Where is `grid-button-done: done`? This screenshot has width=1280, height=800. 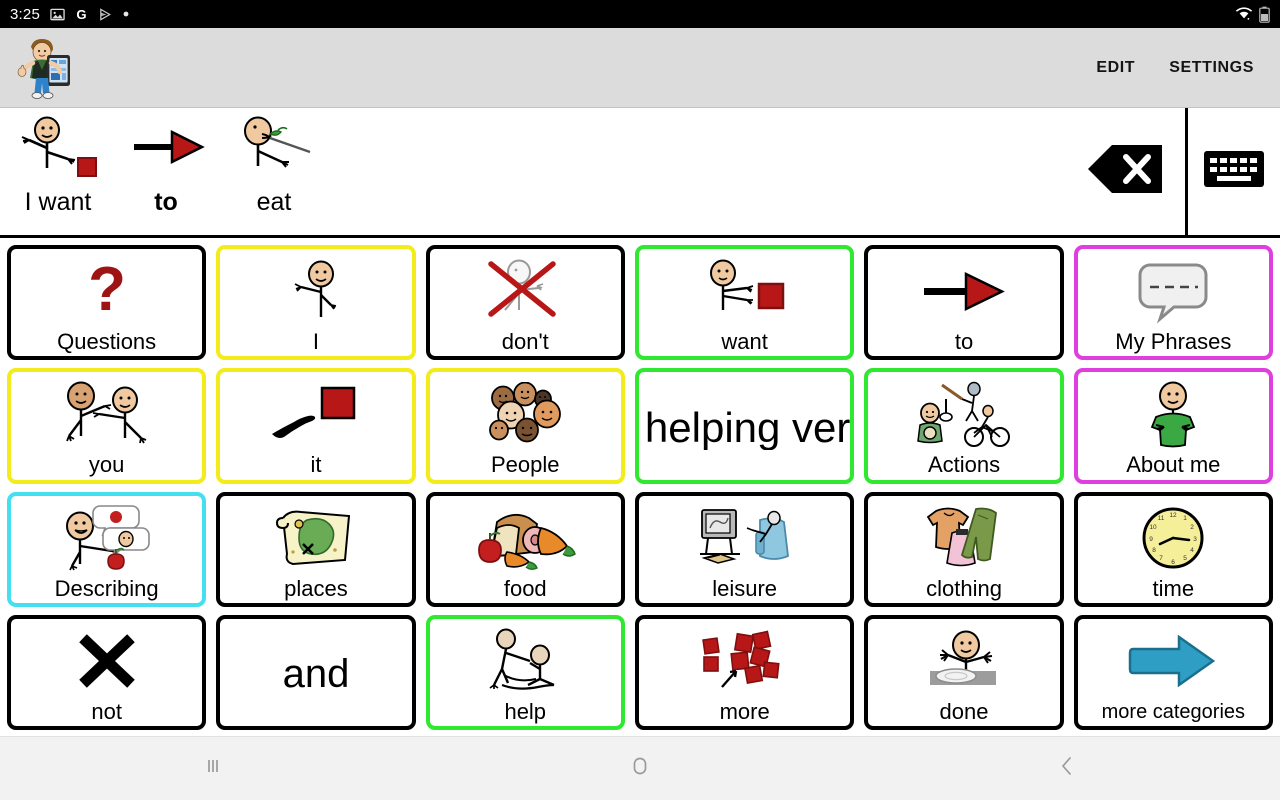 grid-button-done: done is located at coordinates (964, 672).